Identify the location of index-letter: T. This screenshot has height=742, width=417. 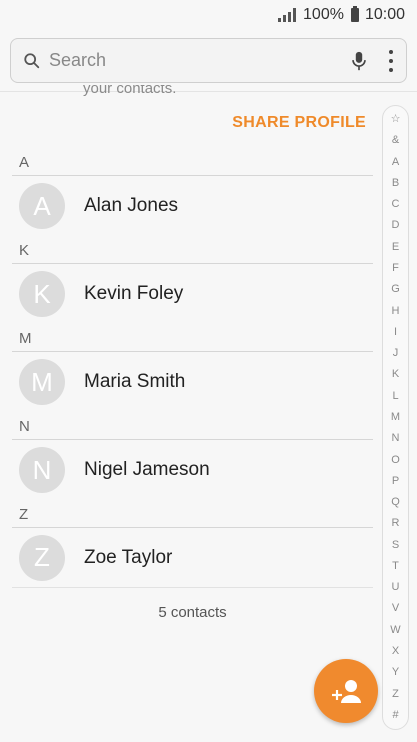
(395, 566).